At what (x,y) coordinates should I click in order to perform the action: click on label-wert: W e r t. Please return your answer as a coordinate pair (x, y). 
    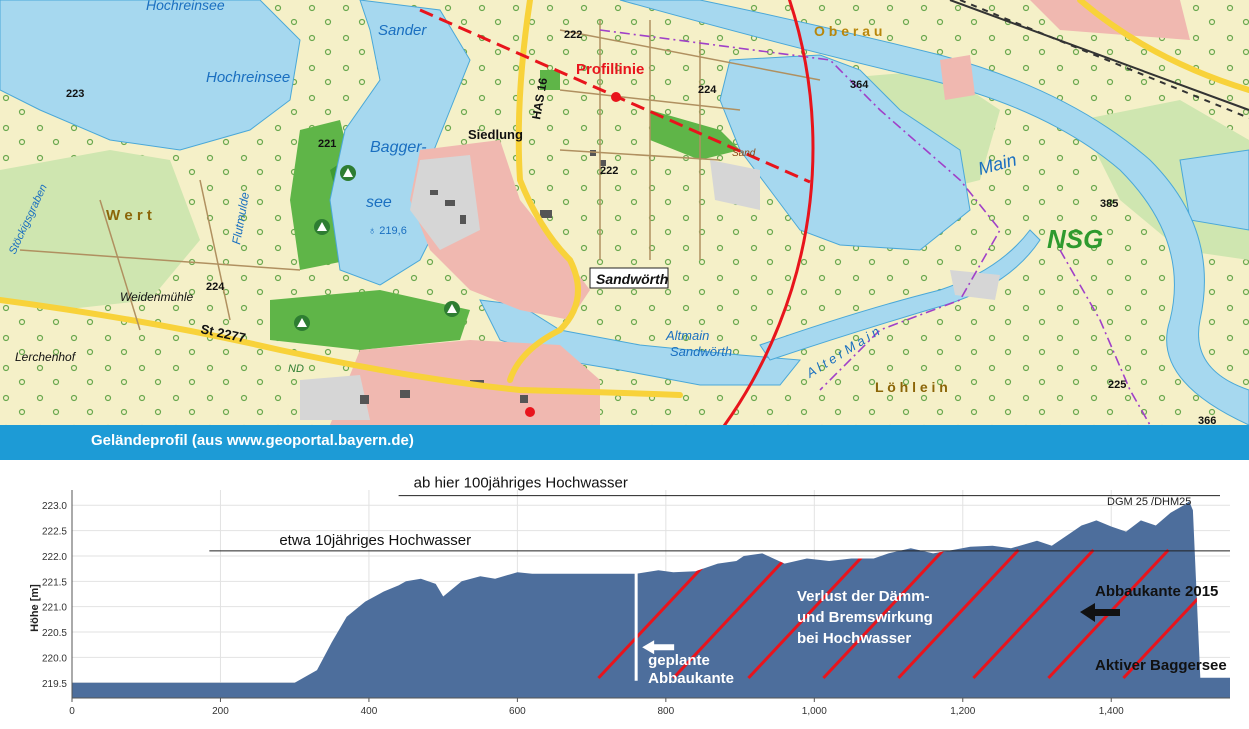
    Looking at the image, I should click on (129, 215).